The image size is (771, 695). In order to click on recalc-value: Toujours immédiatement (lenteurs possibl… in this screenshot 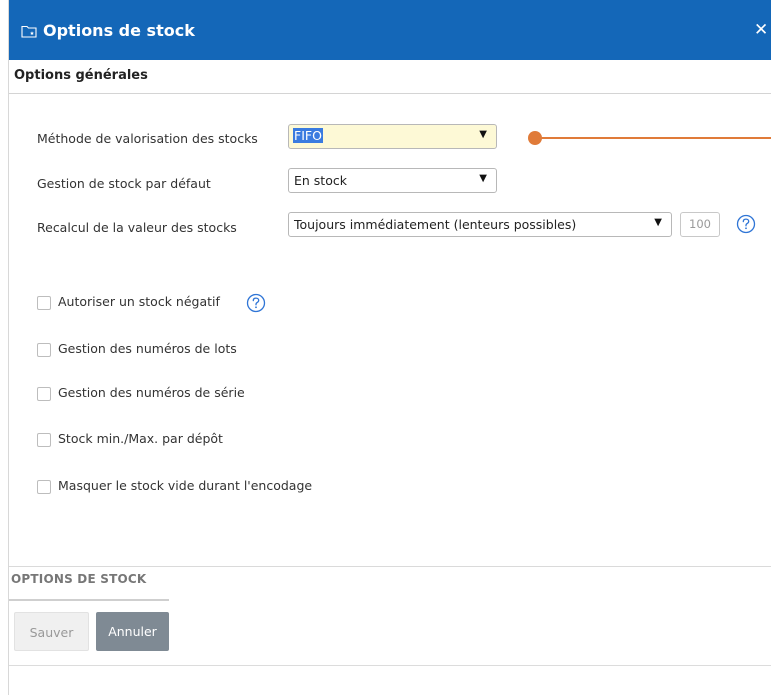, I will do `click(435, 224)`.